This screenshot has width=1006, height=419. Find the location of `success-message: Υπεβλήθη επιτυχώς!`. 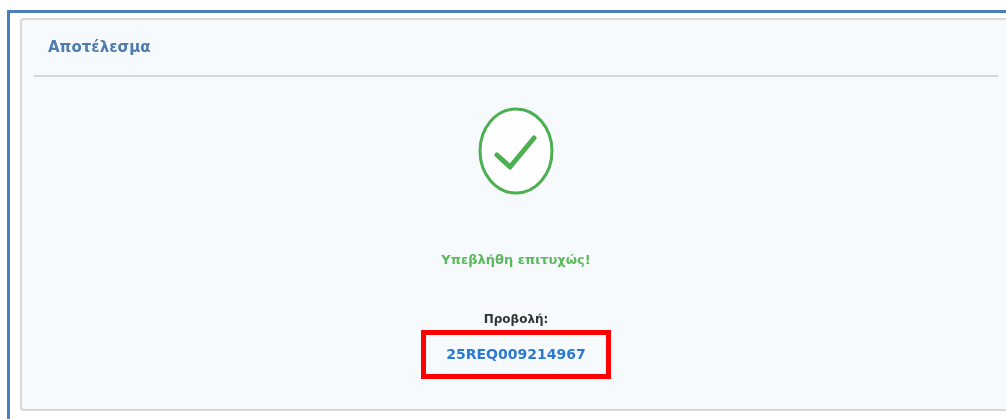

success-message: Υπεβλήθη επιτυχώς! is located at coordinates (516, 260).